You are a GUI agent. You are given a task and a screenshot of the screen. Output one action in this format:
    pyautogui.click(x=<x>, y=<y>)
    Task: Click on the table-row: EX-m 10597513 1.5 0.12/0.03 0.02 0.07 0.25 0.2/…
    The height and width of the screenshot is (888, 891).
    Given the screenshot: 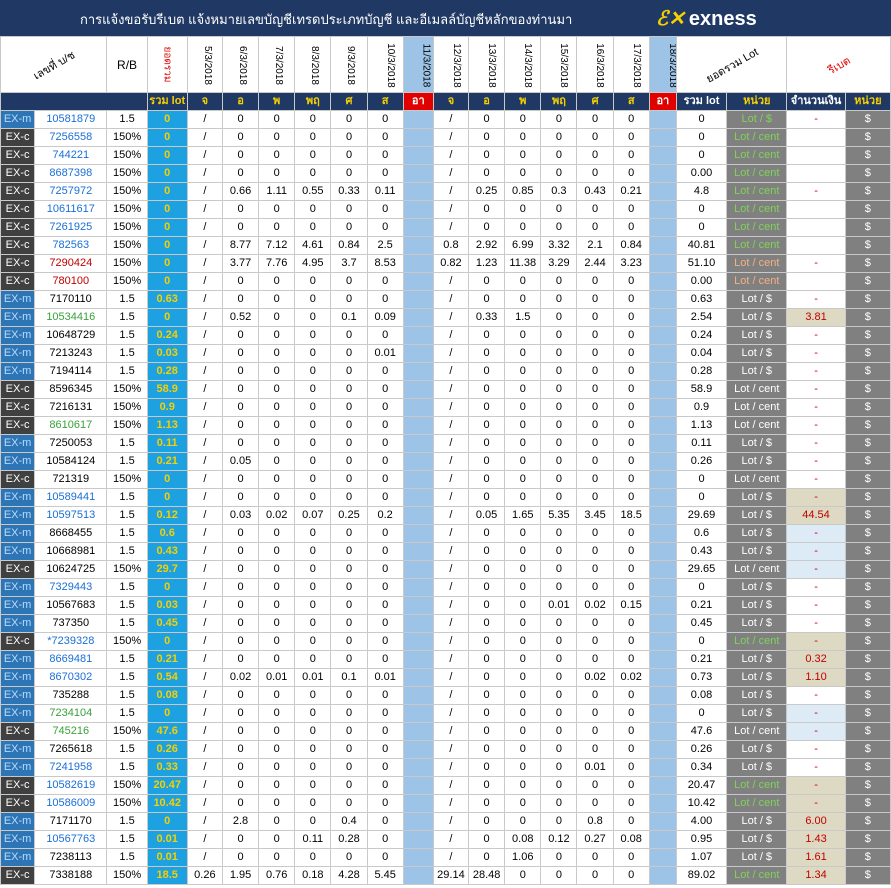 What is the action you would take?
    pyautogui.click(x=445, y=515)
    